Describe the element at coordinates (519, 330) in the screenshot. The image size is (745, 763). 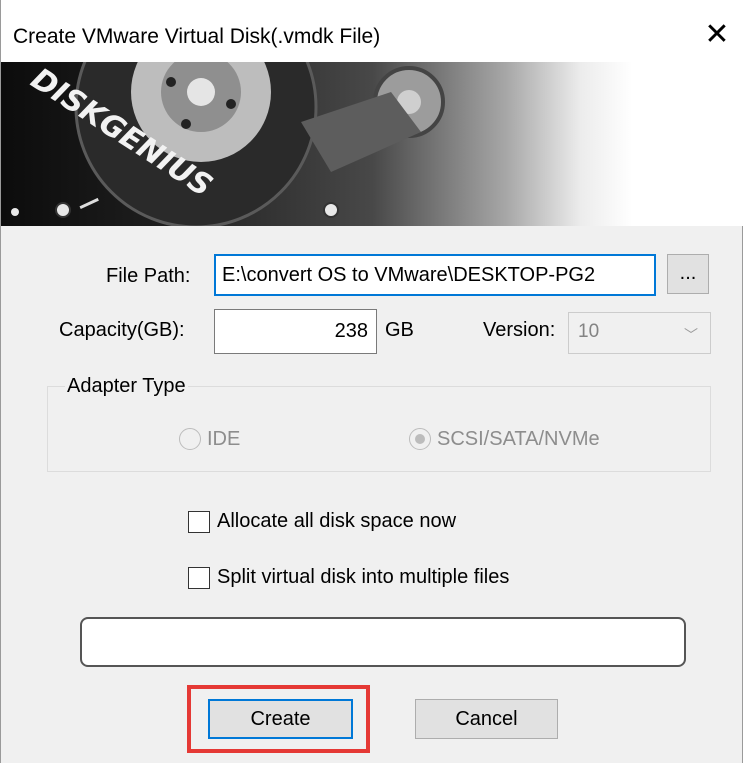
I see `version-label: Version:` at that location.